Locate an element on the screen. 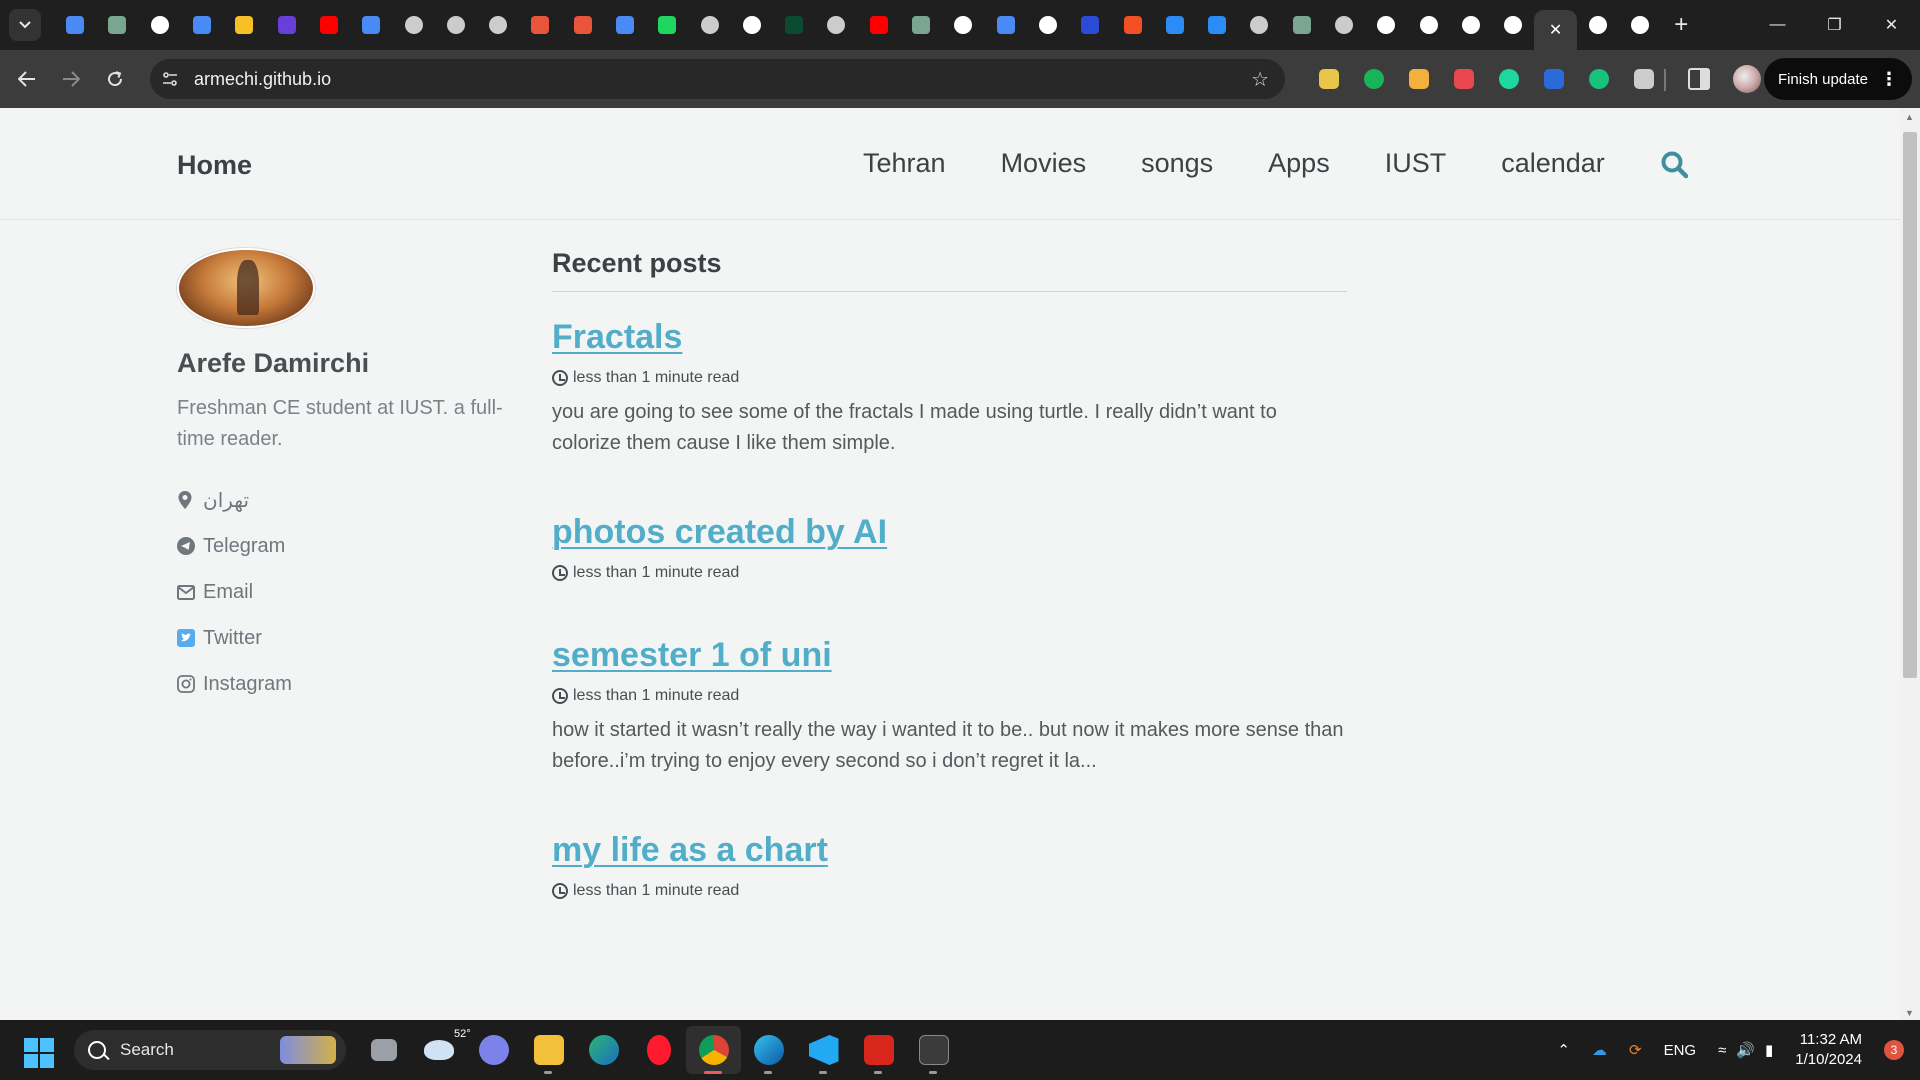  start-button is located at coordinates (39, 1053).